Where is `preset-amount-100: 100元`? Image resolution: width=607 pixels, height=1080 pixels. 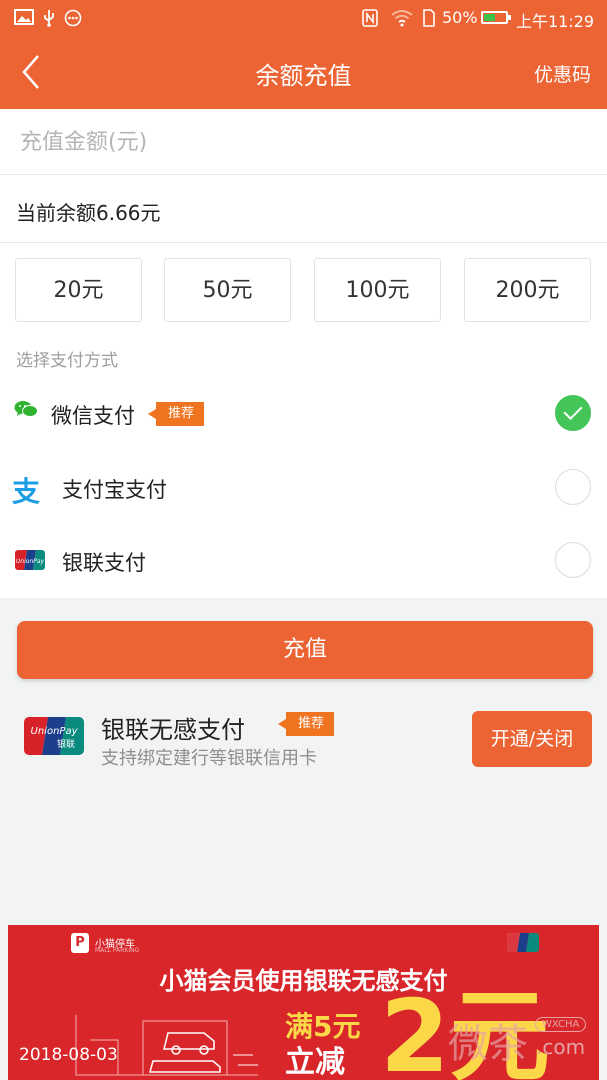
preset-amount-100: 100元 is located at coordinates (377, 290).